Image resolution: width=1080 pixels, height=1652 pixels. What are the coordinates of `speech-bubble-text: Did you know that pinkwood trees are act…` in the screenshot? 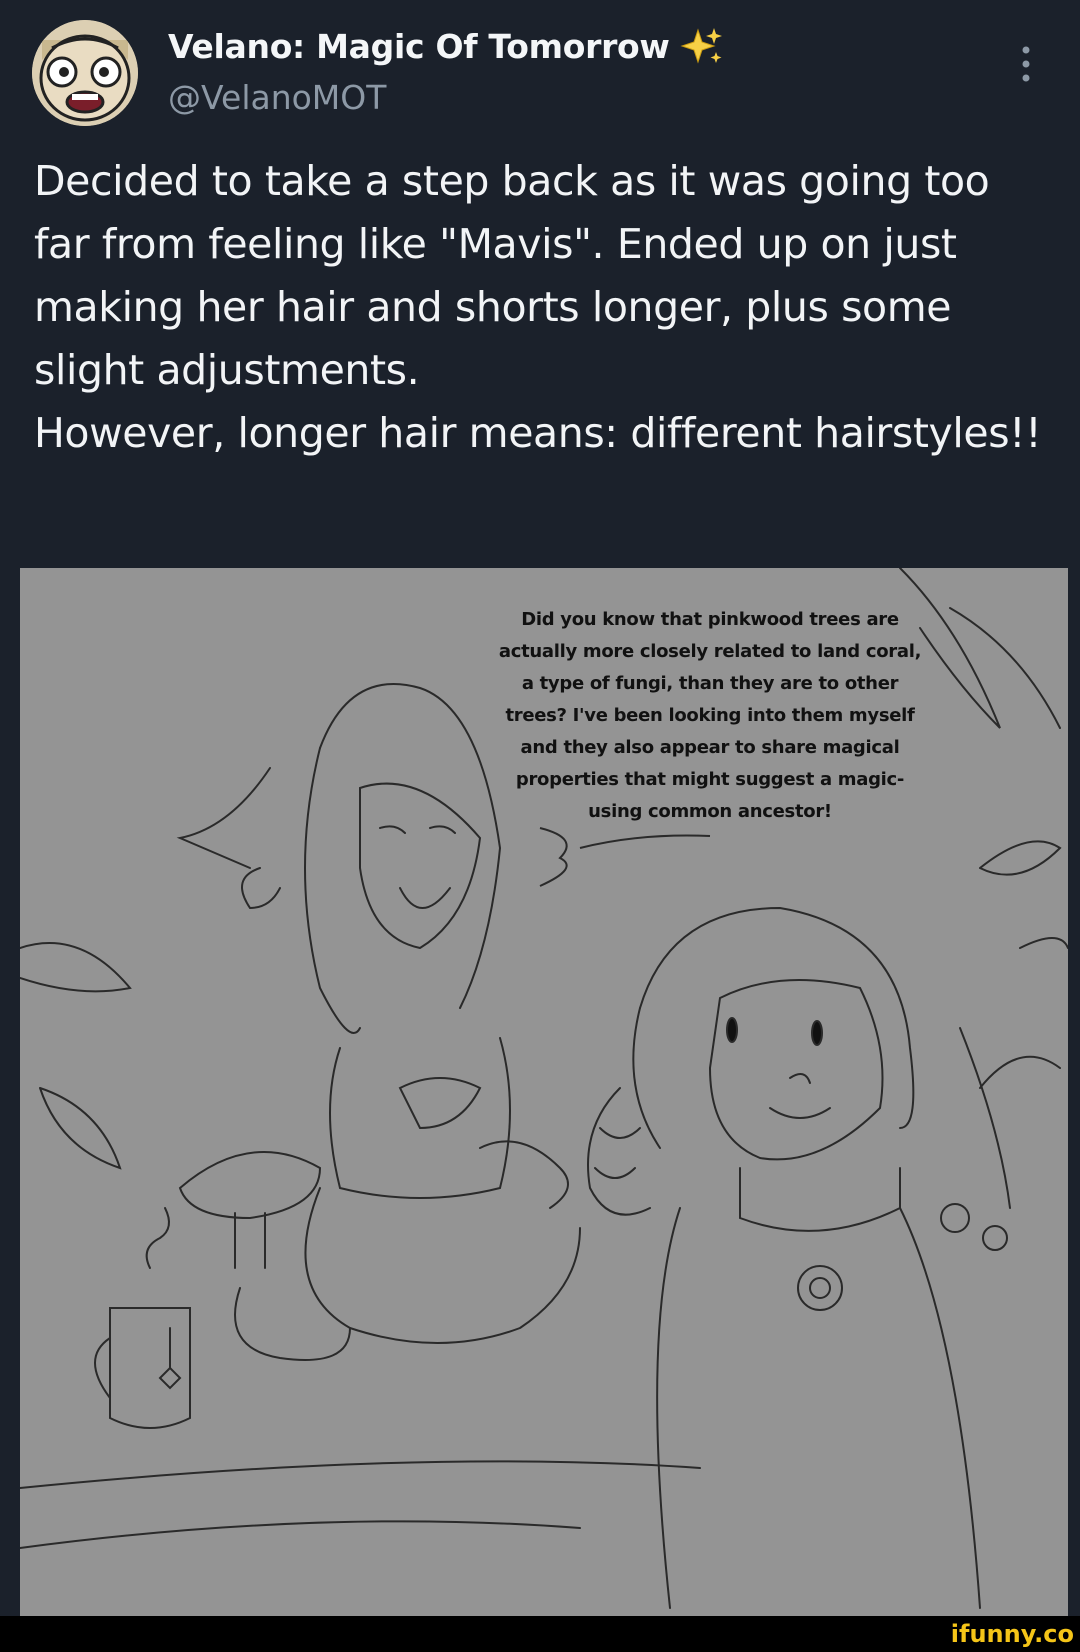 It's located at (710, 715).